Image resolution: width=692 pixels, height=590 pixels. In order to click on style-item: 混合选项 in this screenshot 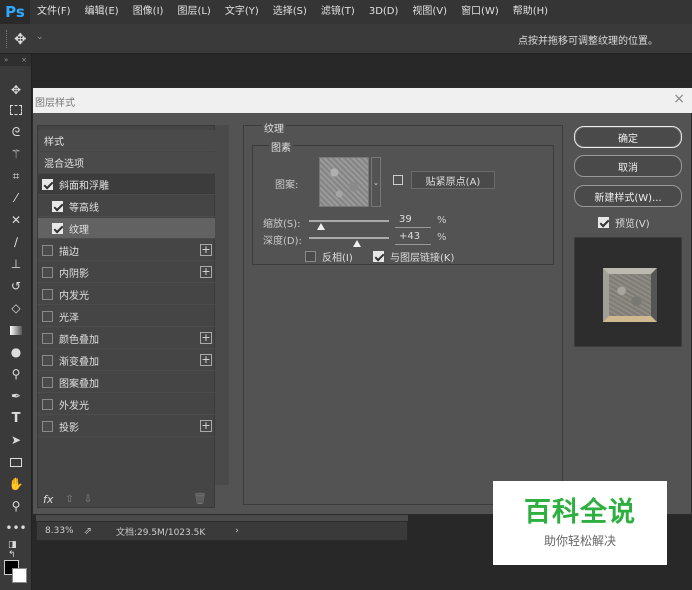, I will do `click(127, 162)`.